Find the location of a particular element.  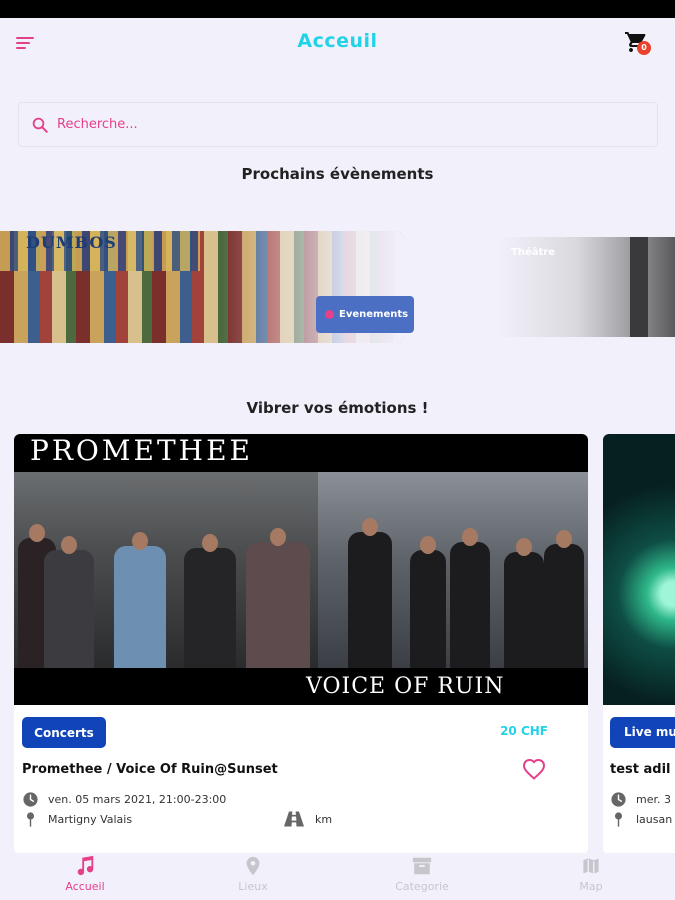

event-title: test adil is located at coordinates (640, 769).